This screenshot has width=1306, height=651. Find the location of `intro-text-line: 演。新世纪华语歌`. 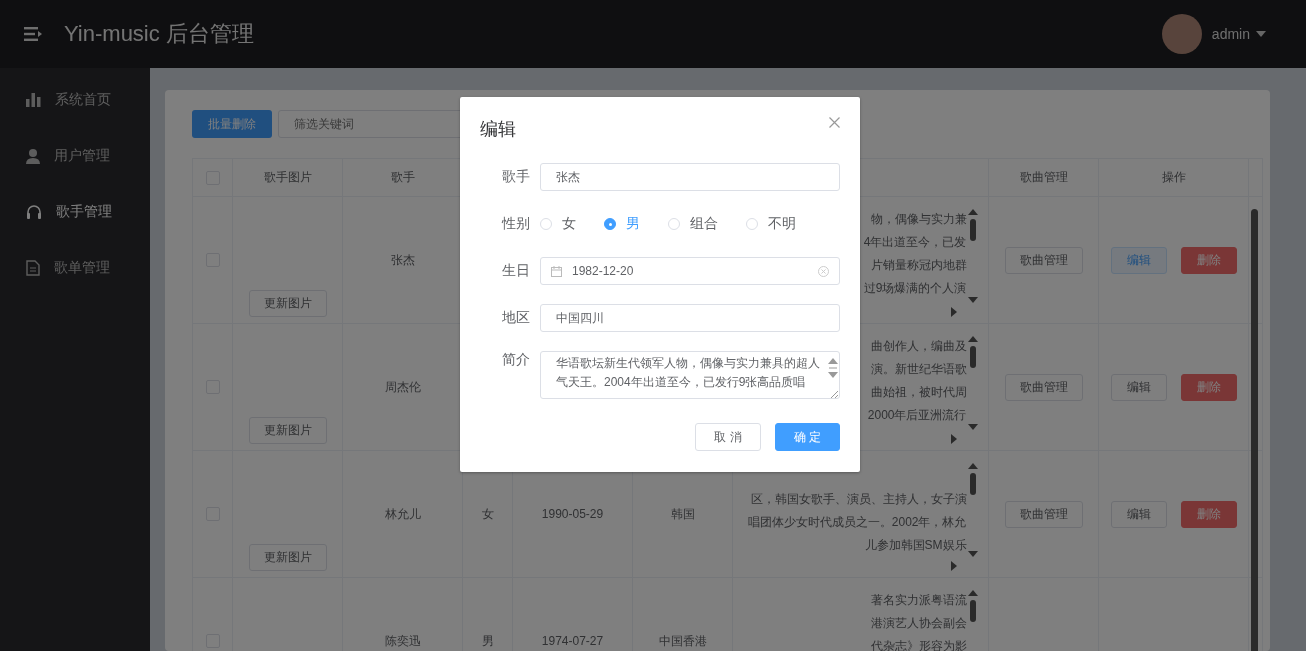

intro-text-line: 演。新世纪华语歌 is located at coordinates (918, 369).